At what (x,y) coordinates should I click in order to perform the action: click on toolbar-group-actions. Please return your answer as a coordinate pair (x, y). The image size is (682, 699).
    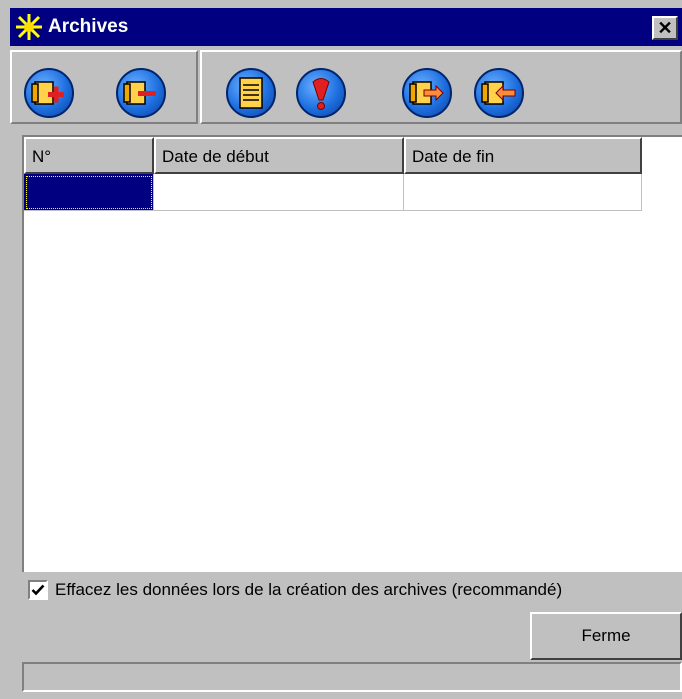
    Looking at the image, I should click on (441, 87).